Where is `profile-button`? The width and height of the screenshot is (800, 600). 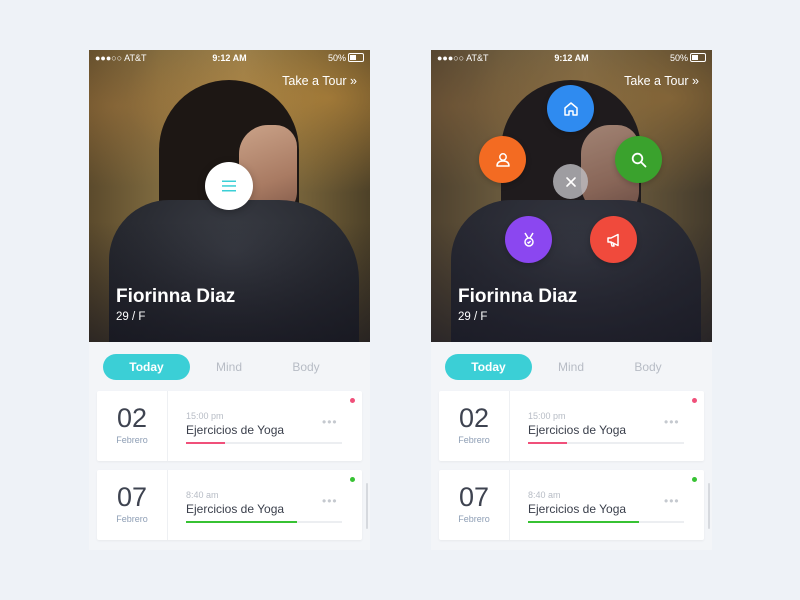 profile-button is located at coordinates (502, 159).